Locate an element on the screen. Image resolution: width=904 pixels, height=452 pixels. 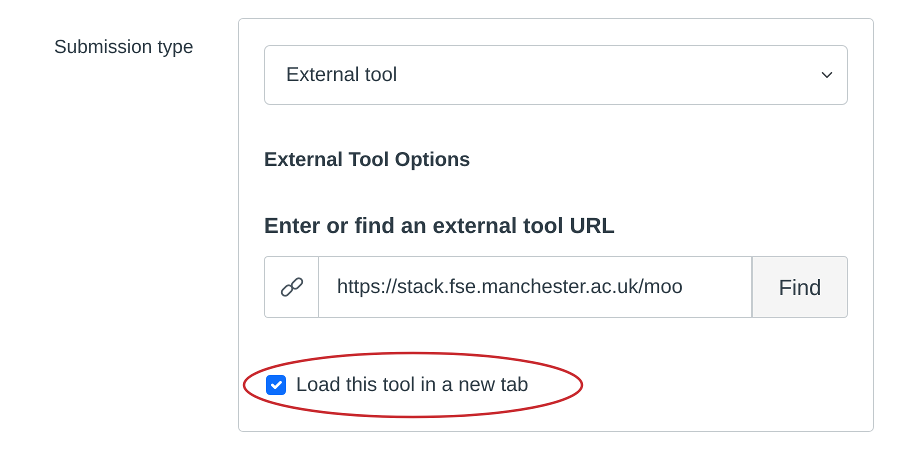
url-field: https://stack.fse.manchester.ac.uk/moo is located at coordinates (535, 287).